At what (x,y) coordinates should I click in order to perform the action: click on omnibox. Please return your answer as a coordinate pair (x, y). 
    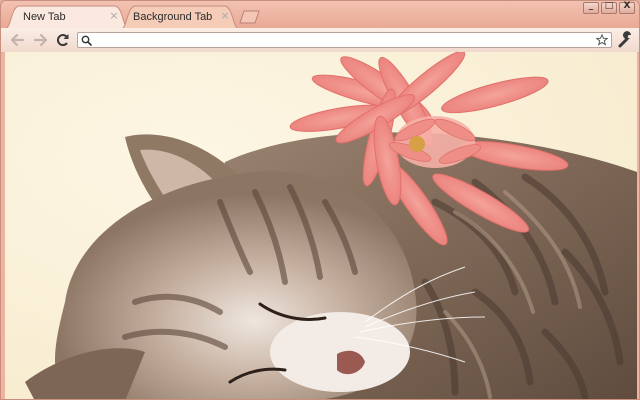
    Looking at the image, I should click on (344, 40).